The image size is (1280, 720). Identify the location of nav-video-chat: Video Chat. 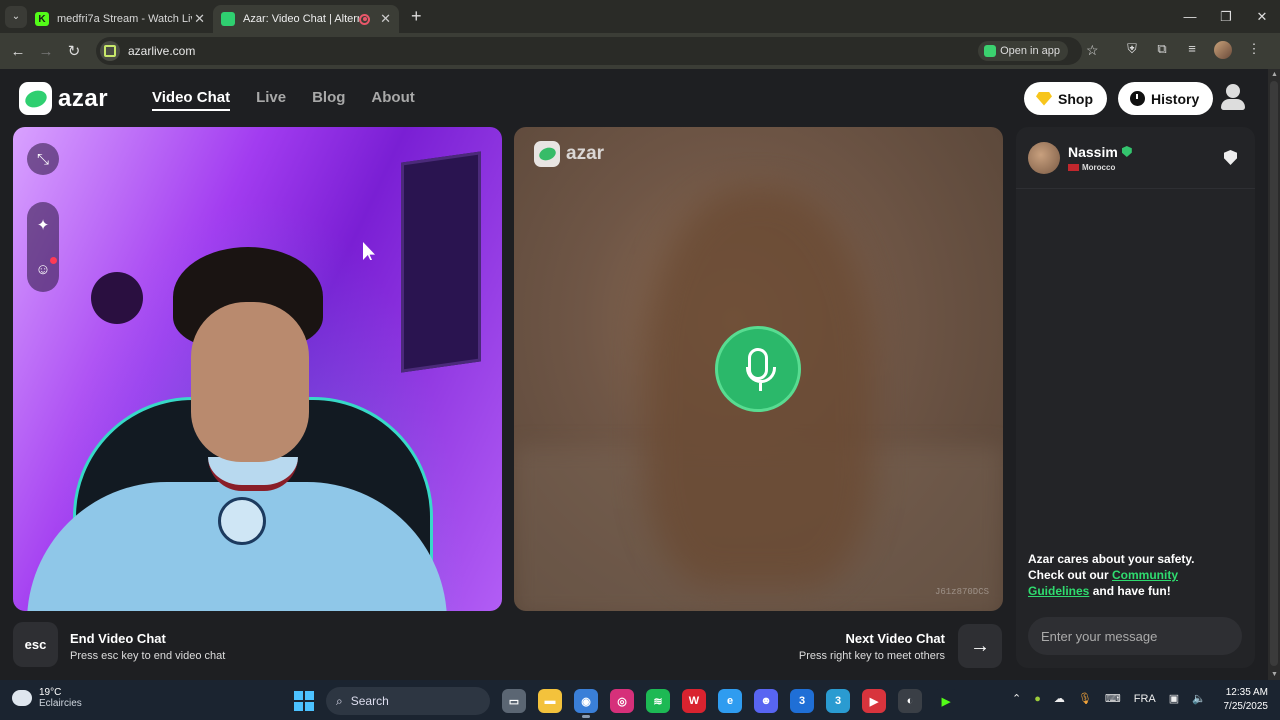
(191, 100).